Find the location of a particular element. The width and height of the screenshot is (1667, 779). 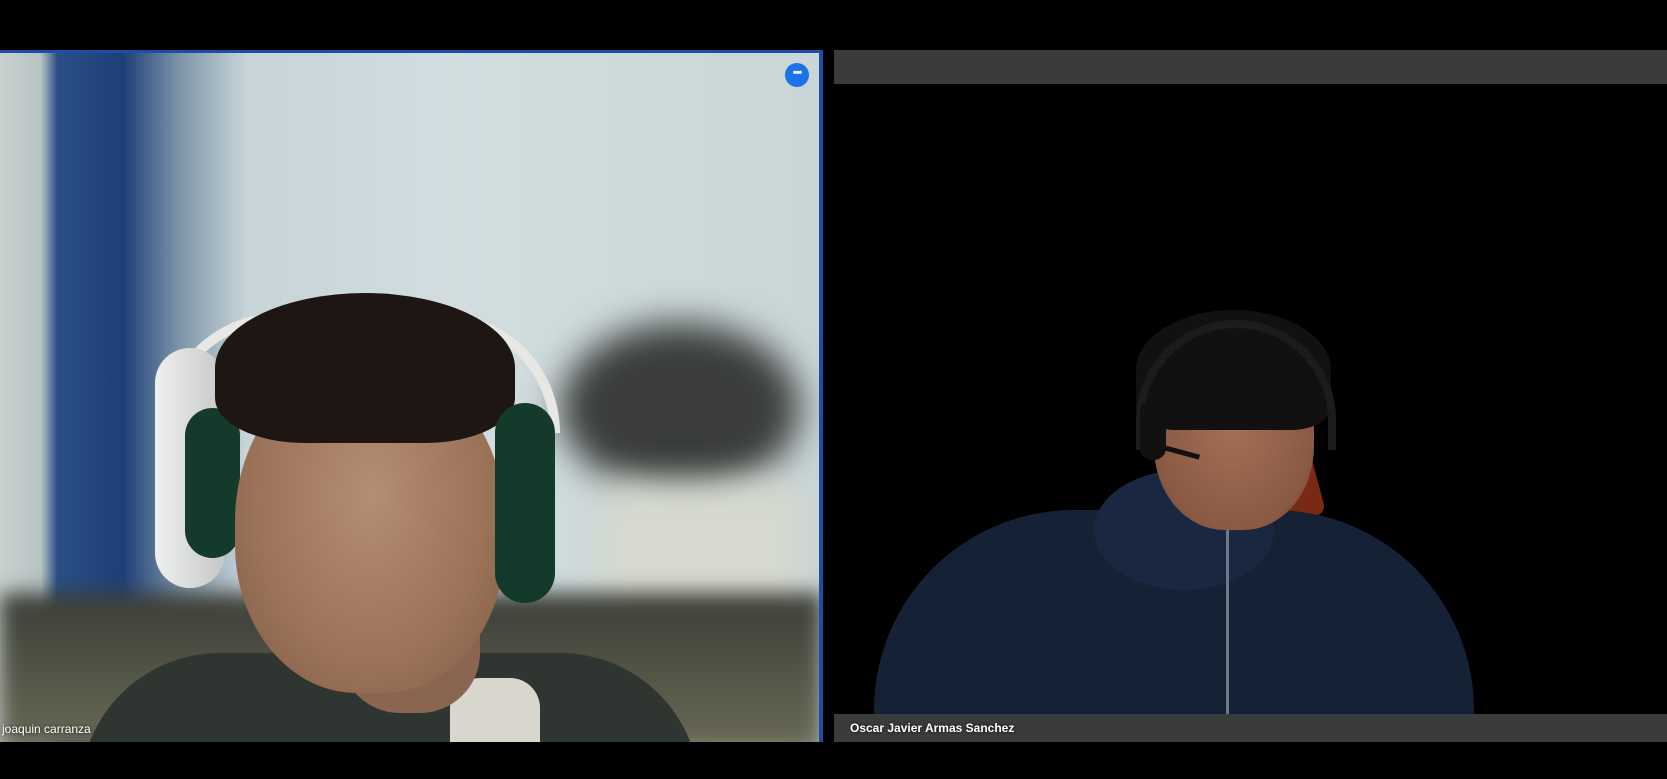

participant-name-label: joaquin carranza is located at coordinates (46, 729).